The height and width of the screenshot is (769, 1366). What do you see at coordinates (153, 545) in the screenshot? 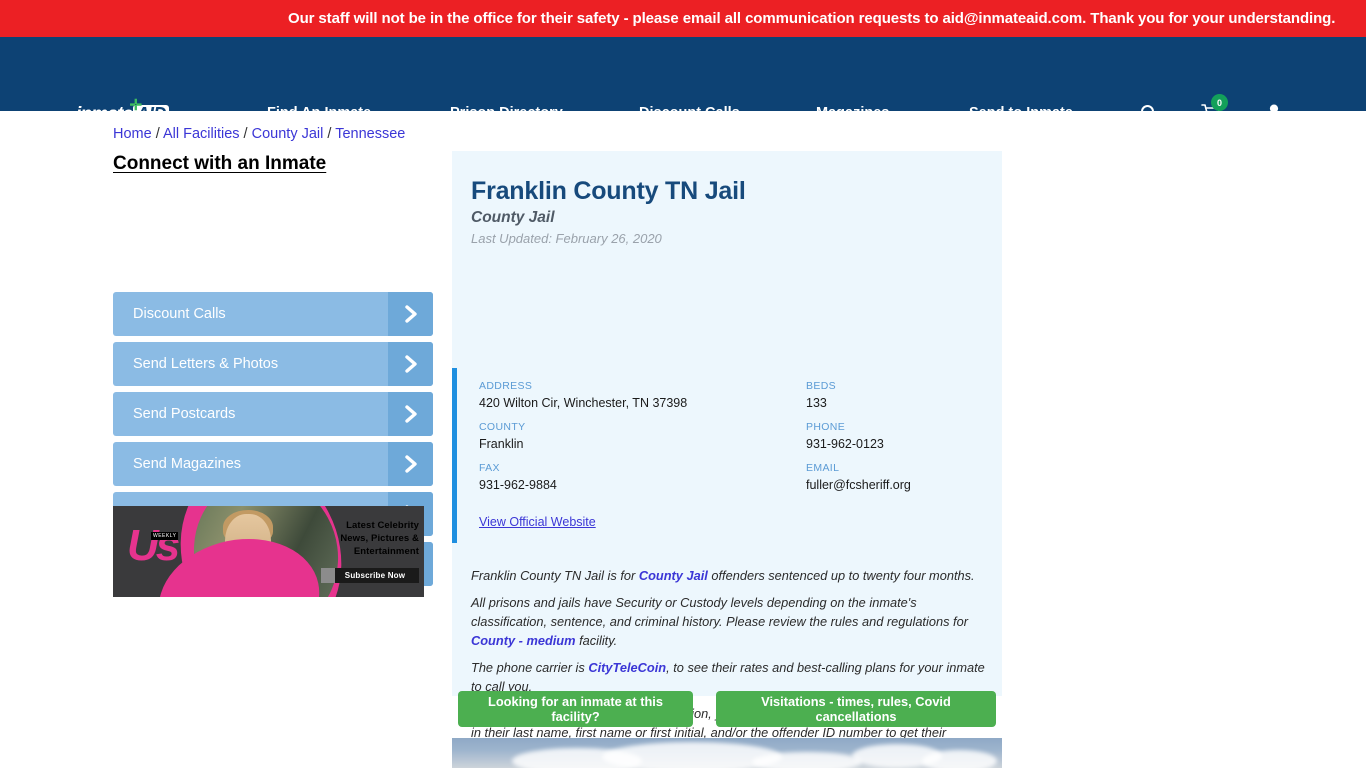
I see `ad-brand-logo: Us` at bounding box center [153, 545].